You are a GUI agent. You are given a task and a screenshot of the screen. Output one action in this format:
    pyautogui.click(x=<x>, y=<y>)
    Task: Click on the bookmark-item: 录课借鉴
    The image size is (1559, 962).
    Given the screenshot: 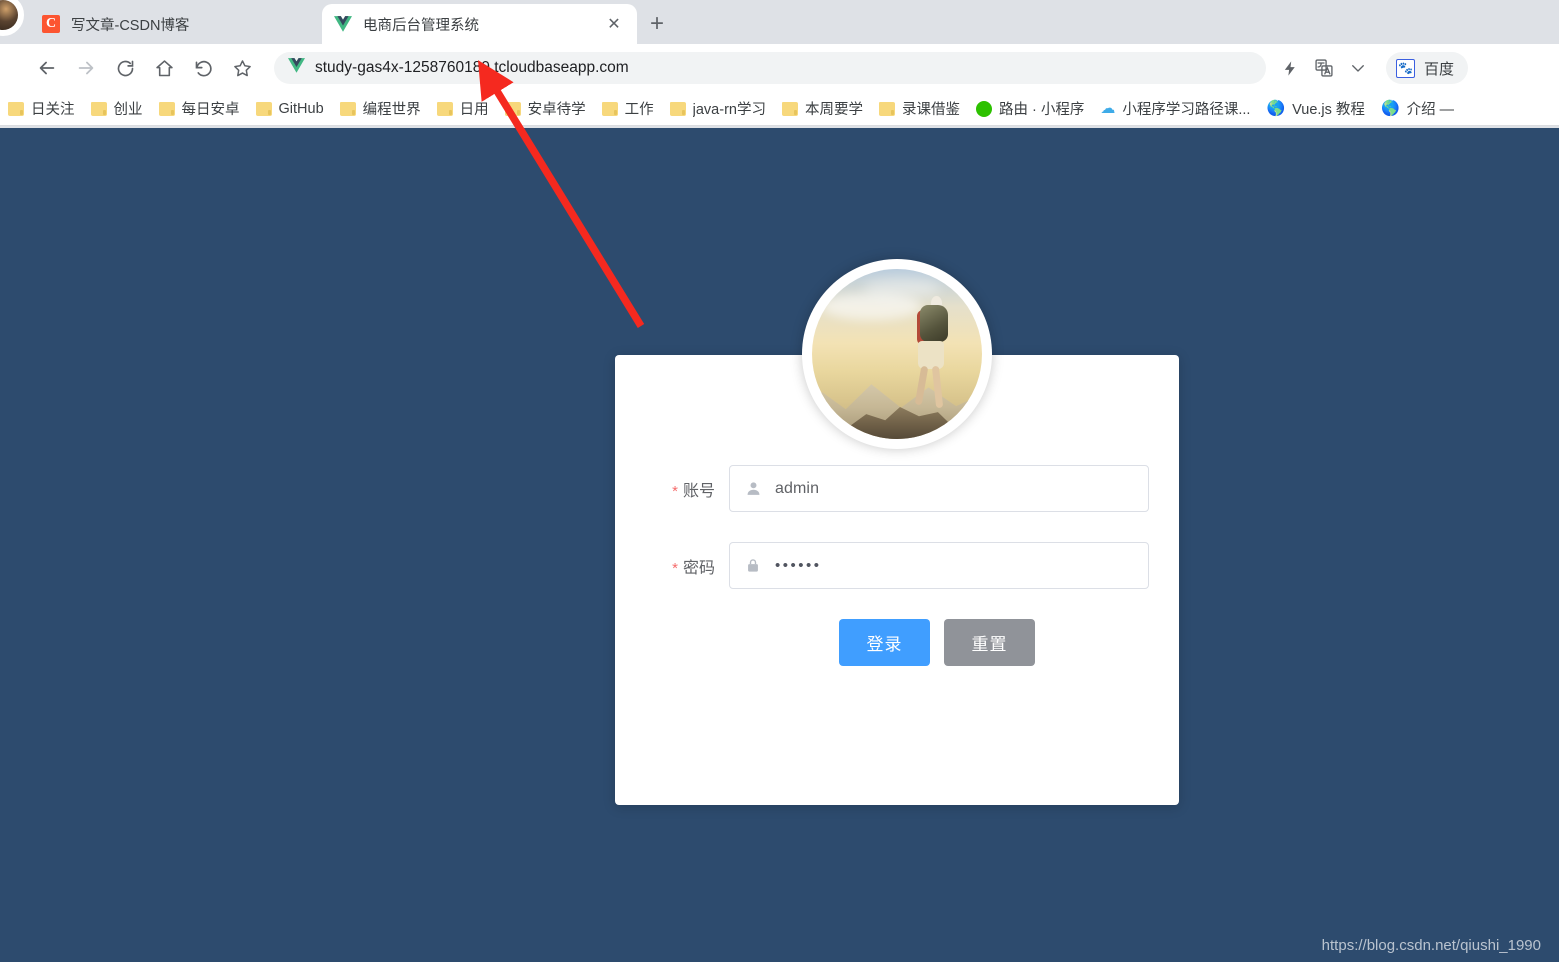 What is the action you would take?
    pyautogui.click(x=919, y=109)
    